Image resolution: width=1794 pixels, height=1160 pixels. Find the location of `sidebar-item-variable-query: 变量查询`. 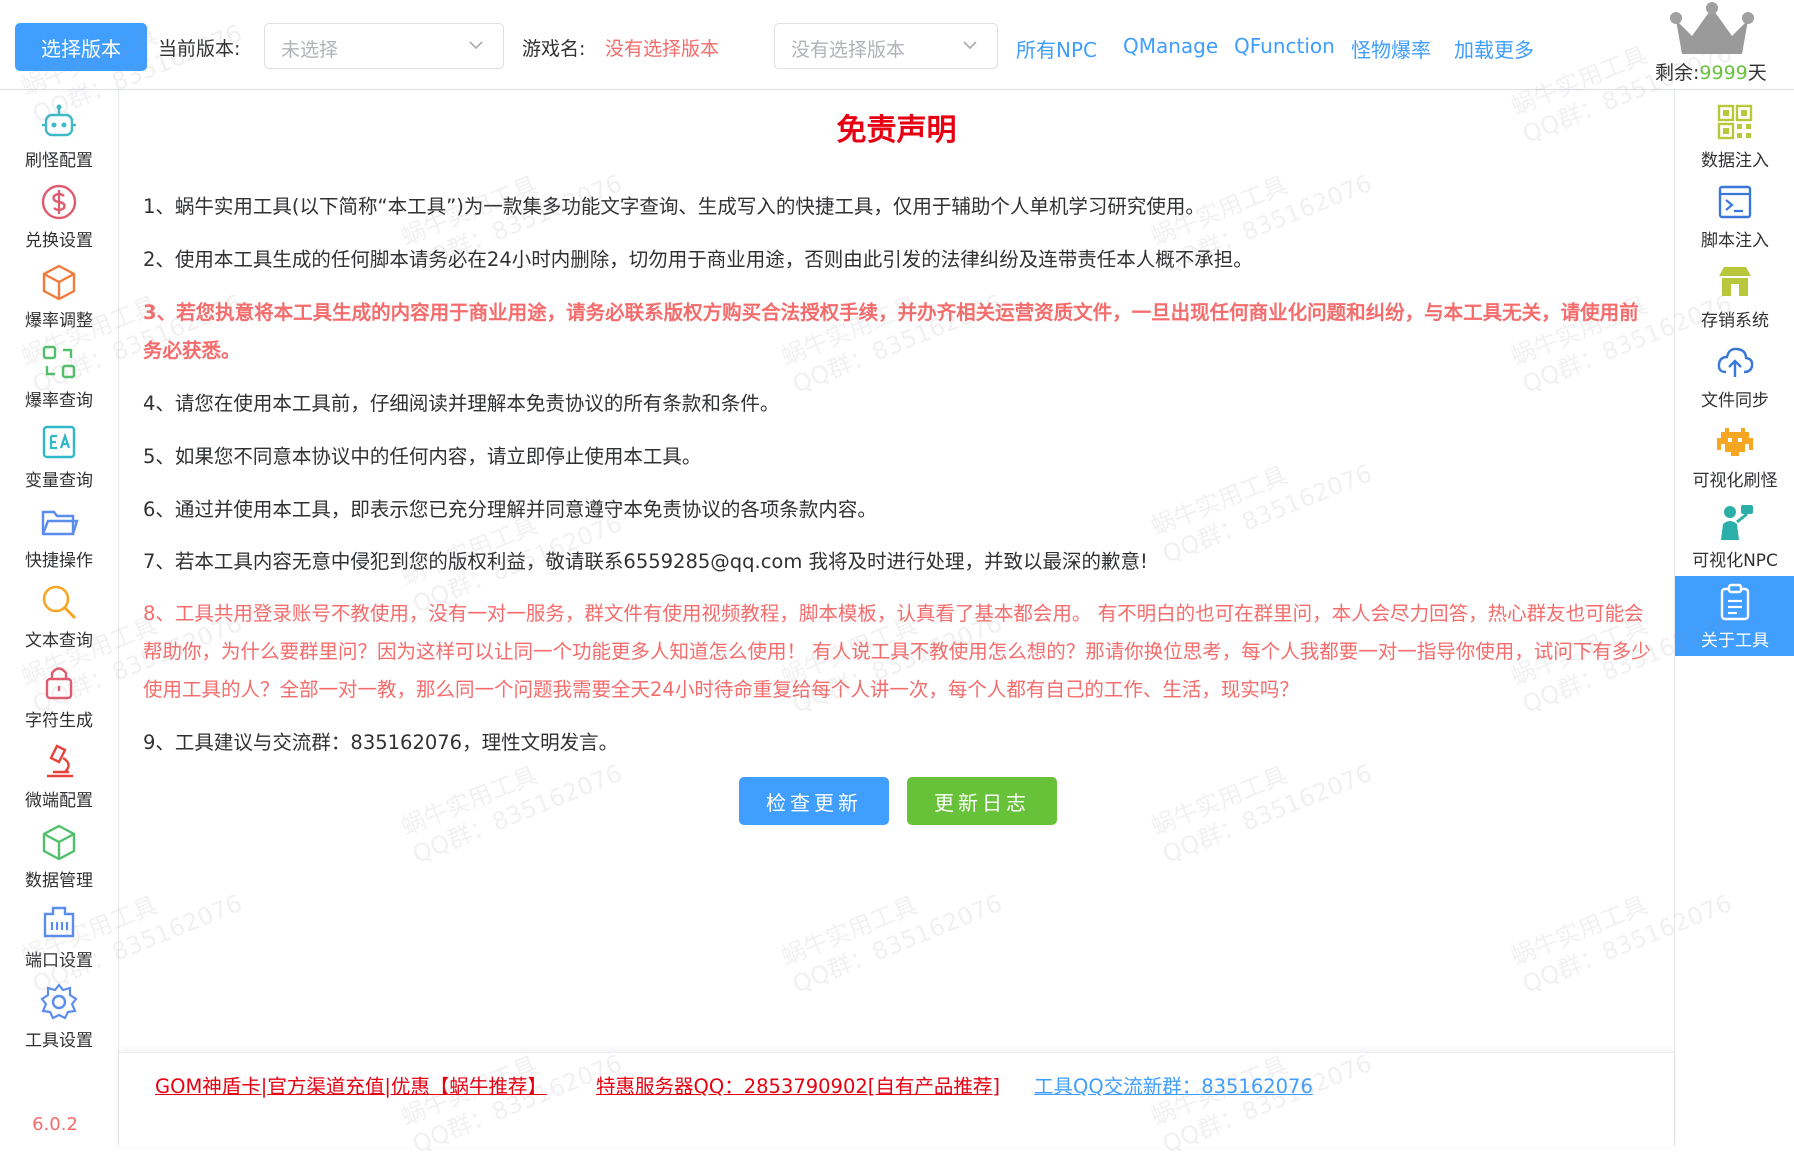

sidebar-item-variable-query: 变量查询 is located at coordinates (59, 456).